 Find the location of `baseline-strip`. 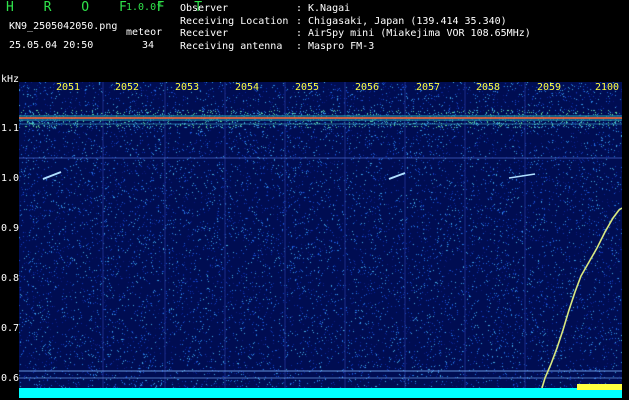

baseline-strip is located at coordinates (320, 393).